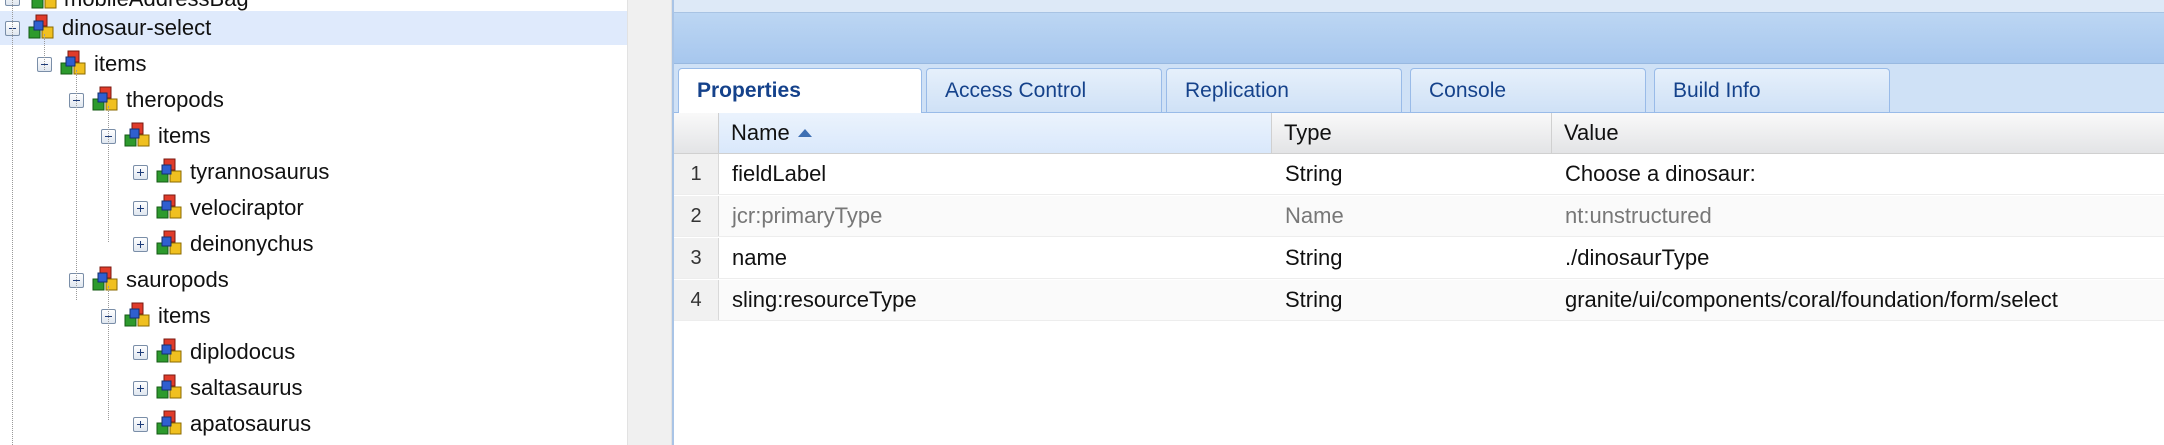 The width and height of the screenshot is (2164, 445). I want to click on panel-topbar, so click(1419, 6).